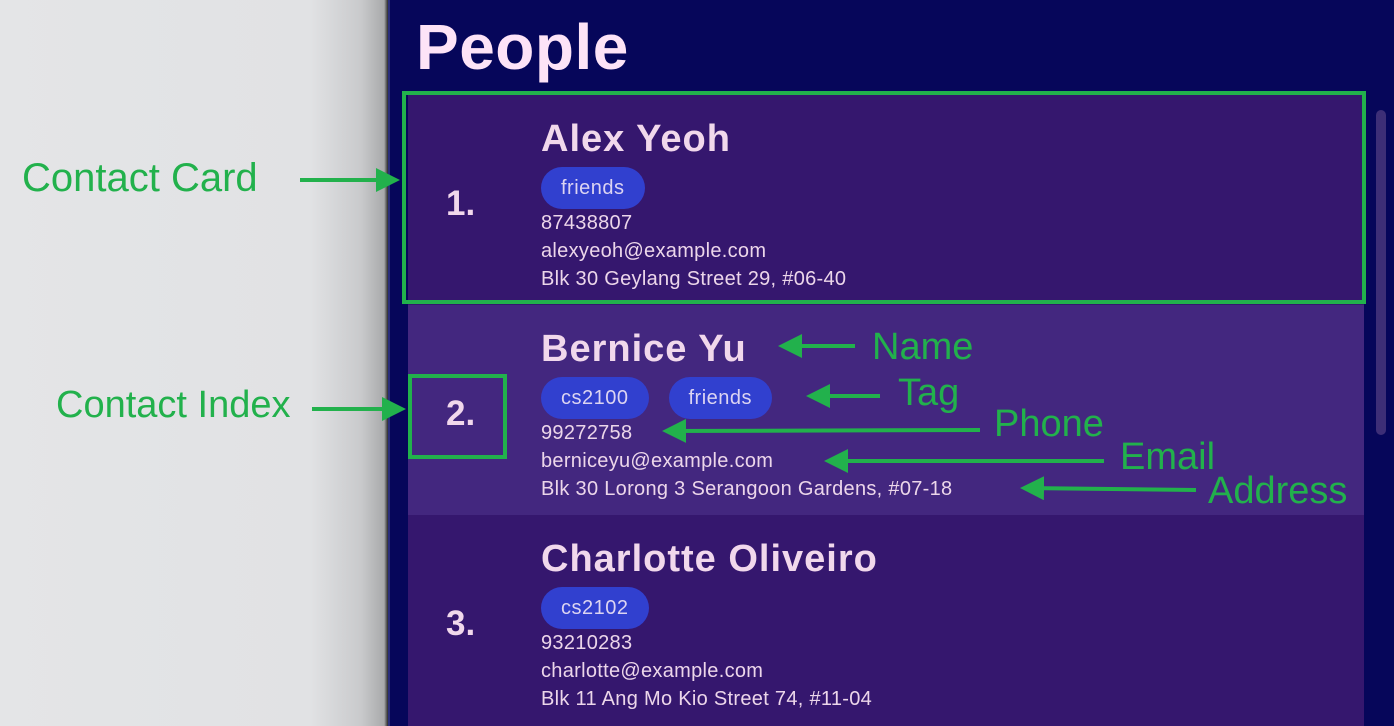 Image resolution: width=1394 pixels, height=726 pixels. Describe the element at coordinates (595, 398) in the screenshot. I see `tag: cs2100` at that location.